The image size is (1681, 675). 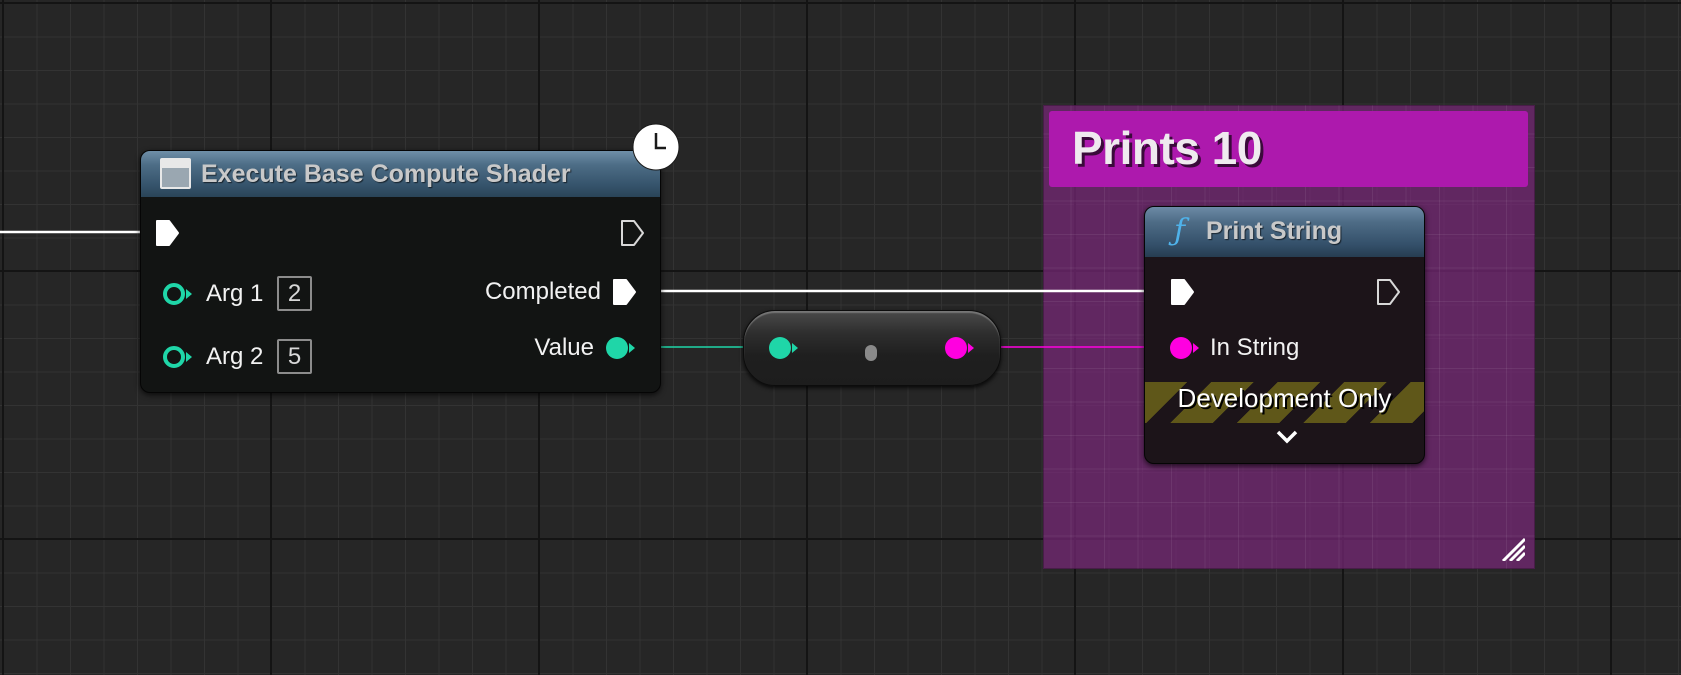 I want to click on node-title: Execute Base Compute Shader, so click(x=386, y=174).